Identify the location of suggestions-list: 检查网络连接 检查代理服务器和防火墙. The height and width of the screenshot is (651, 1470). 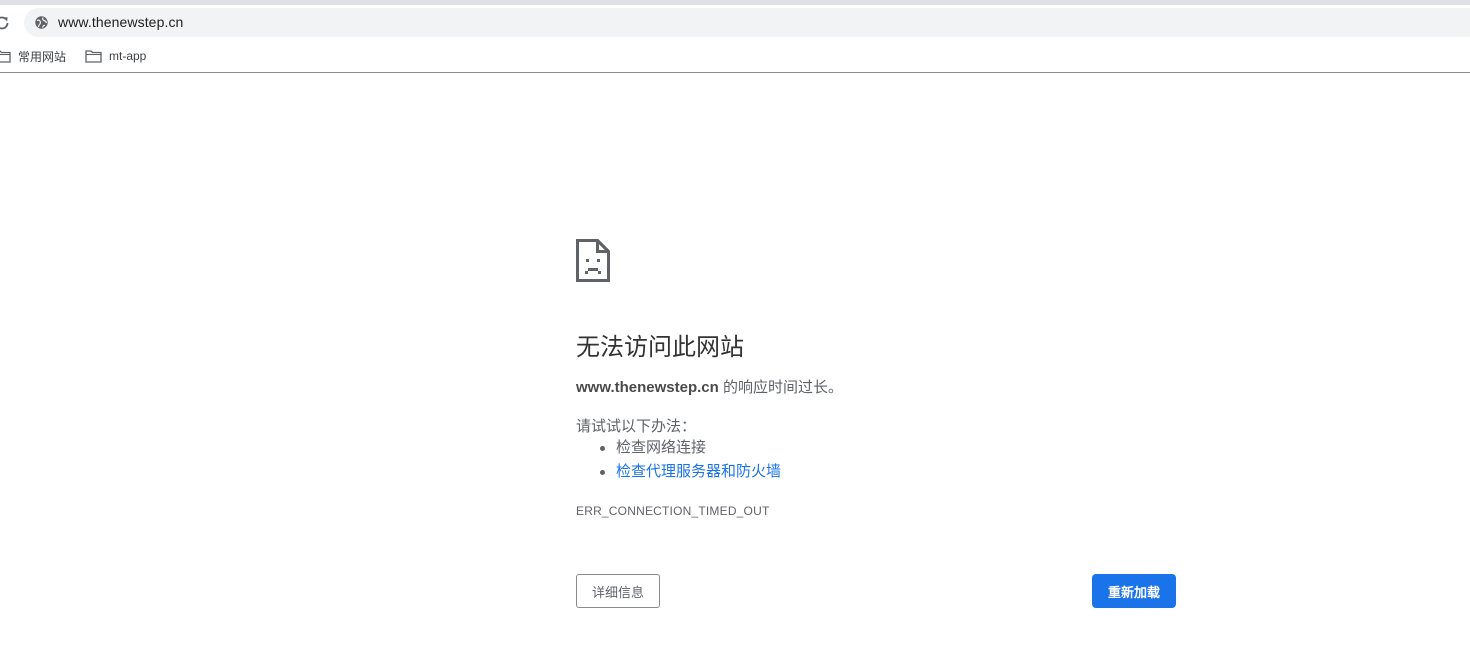
(678, 460).